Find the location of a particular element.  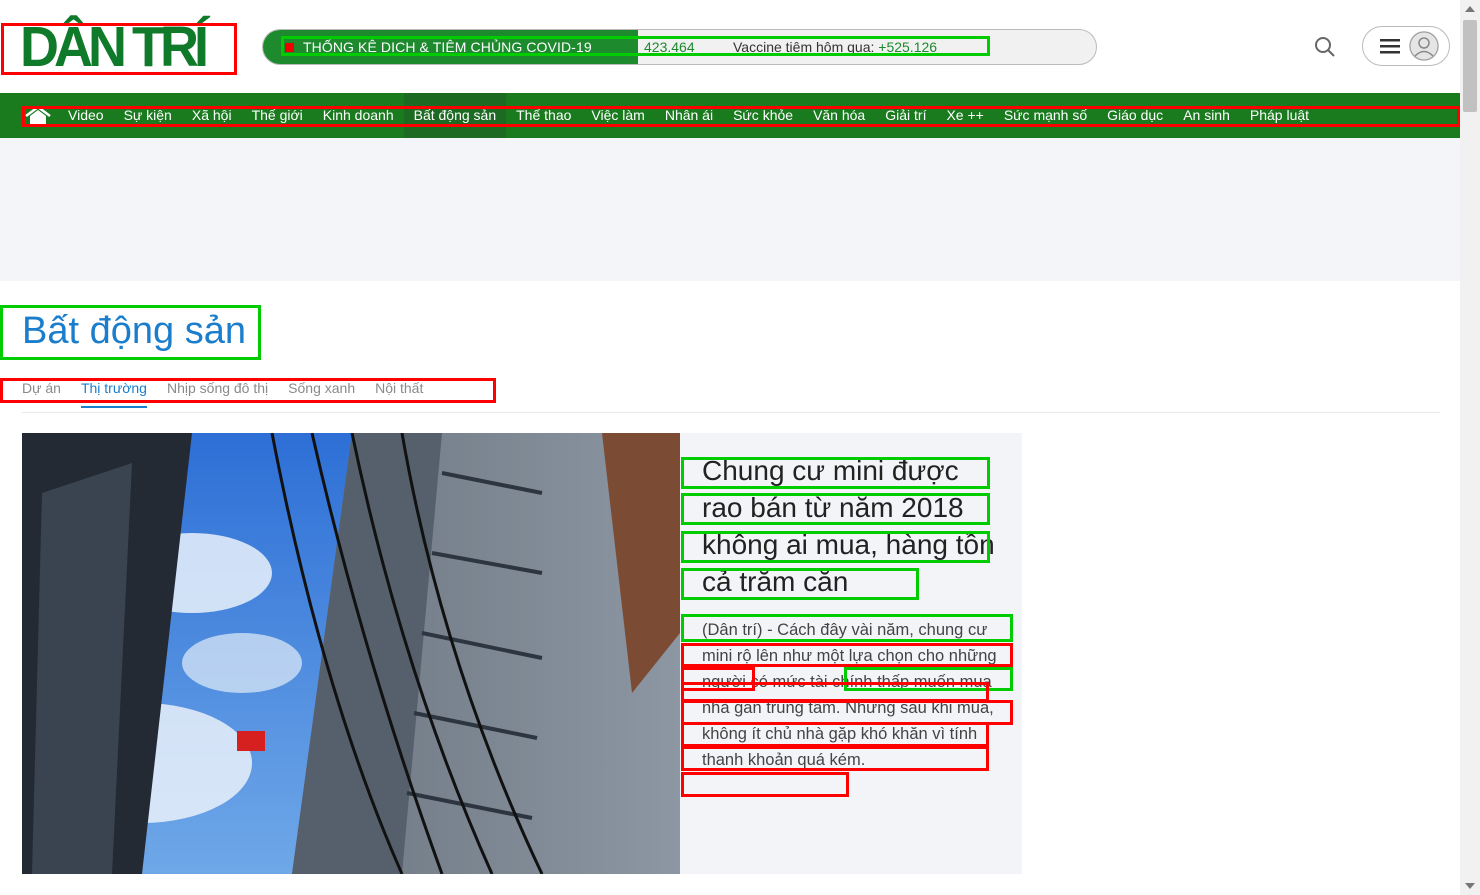

live-dot-icon is located at coordinates (289, 47).